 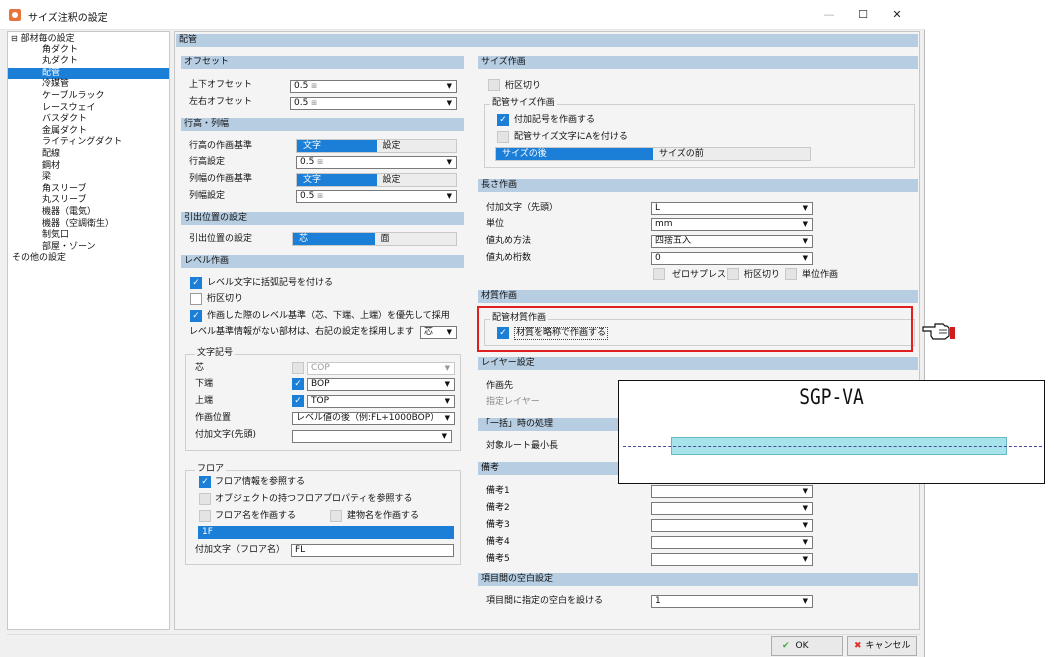 I want to click on length-digit-checkbox, so click(x=733, y=274).